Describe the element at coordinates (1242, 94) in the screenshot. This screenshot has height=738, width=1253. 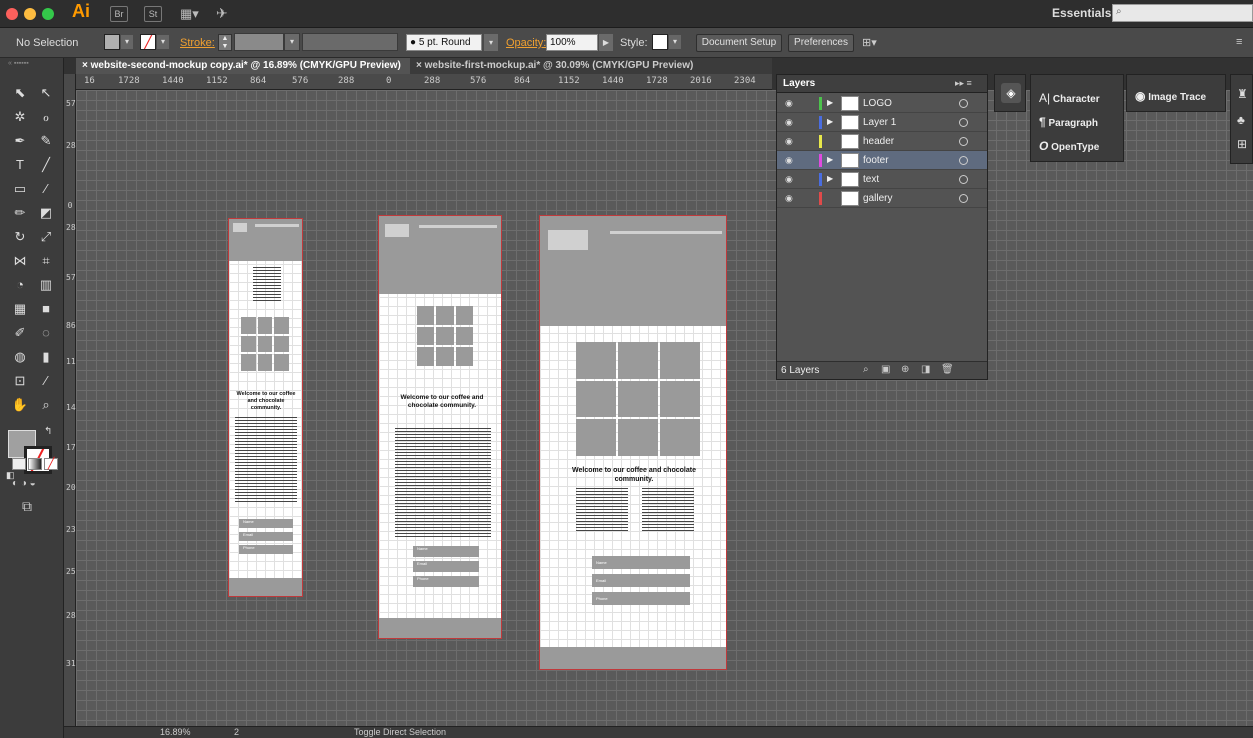
I see `brushes-icon: ♜` at that location.